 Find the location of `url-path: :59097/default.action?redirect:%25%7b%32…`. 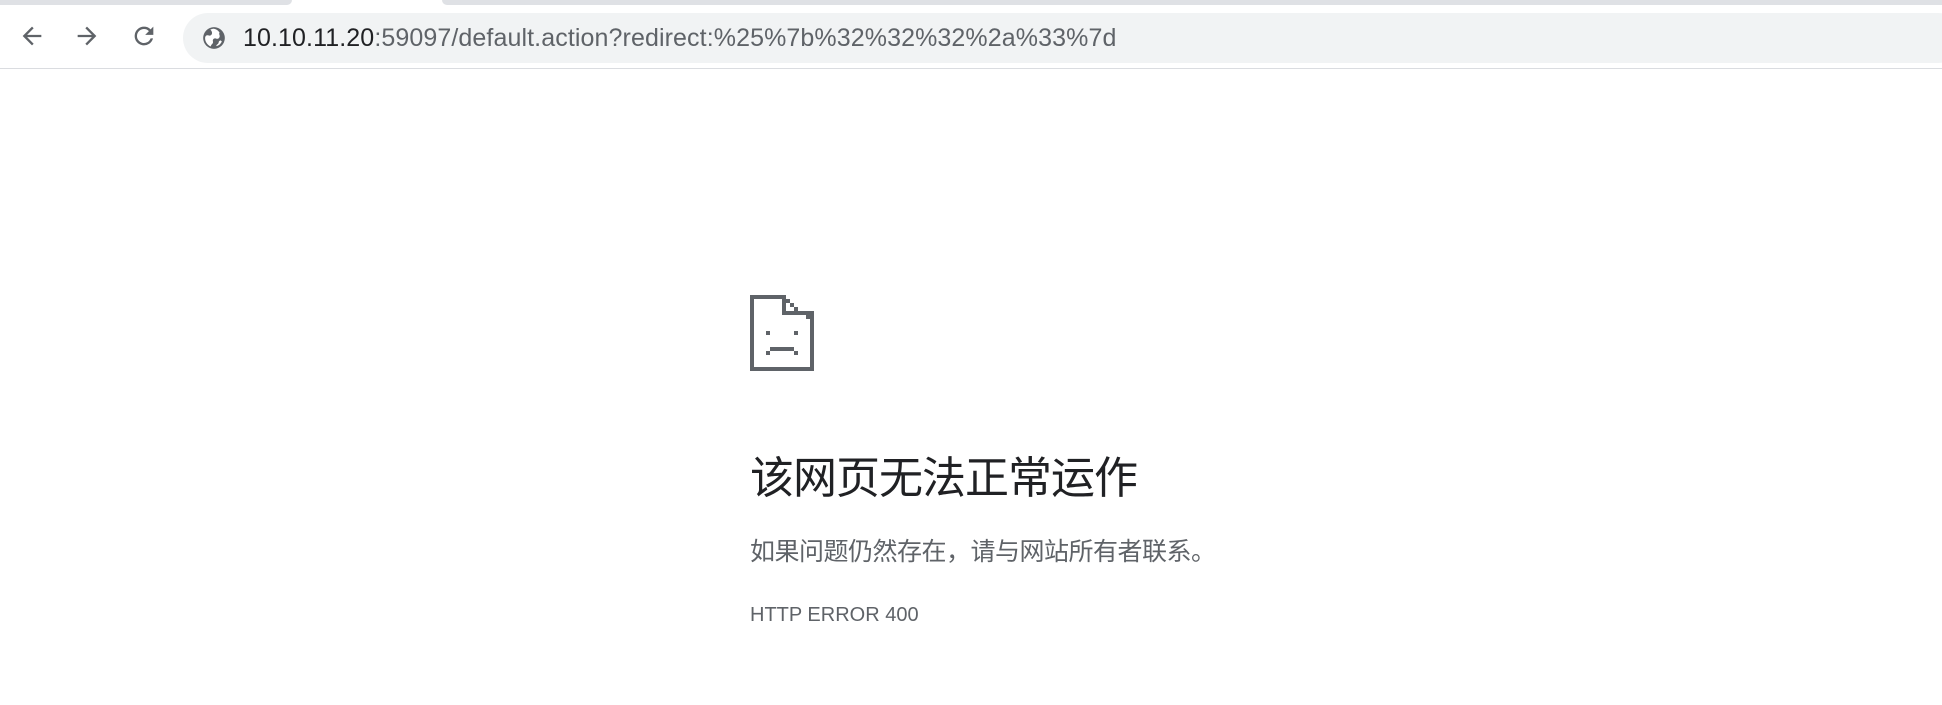

url-path: :59097/default.action?redirect:%25%7b%32… is located at coordinates (745, 38).